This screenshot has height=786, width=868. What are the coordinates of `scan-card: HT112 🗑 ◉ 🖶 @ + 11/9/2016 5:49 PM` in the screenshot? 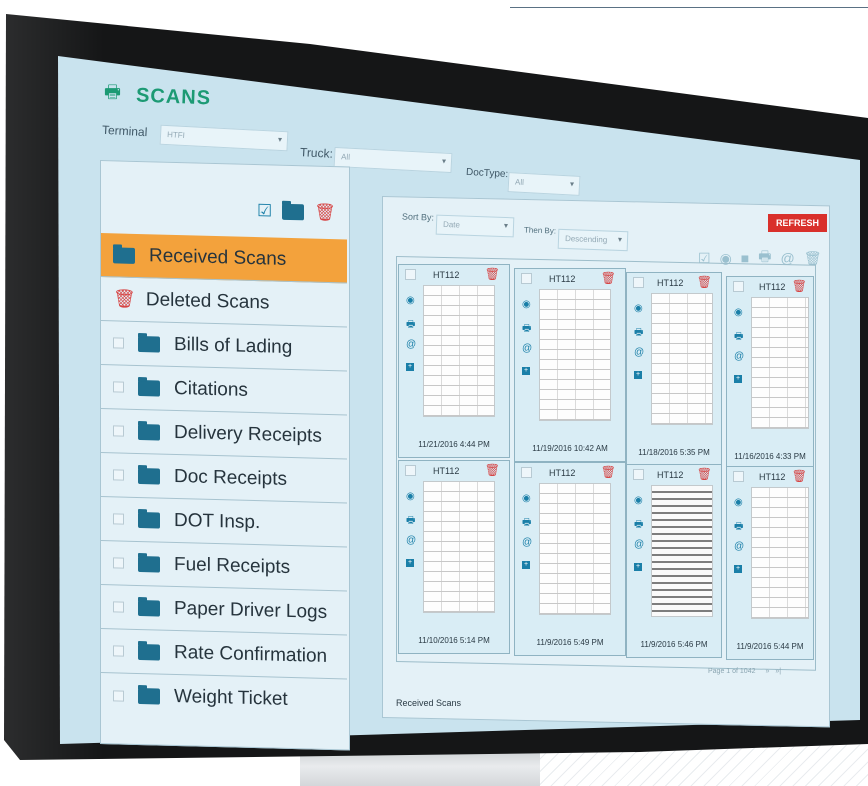 It's located at (570, 559).